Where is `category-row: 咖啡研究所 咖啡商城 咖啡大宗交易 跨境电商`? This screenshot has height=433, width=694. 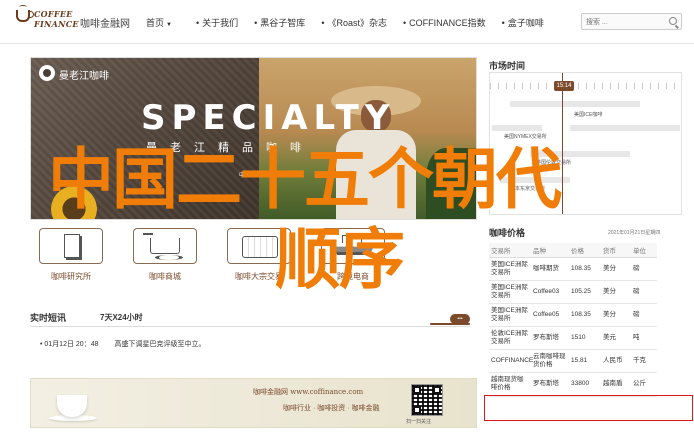 category-row: 咖啡研究所 咖啡商城 咖啡大宗交易 跨境电商 is located at coordinates (253, 257).